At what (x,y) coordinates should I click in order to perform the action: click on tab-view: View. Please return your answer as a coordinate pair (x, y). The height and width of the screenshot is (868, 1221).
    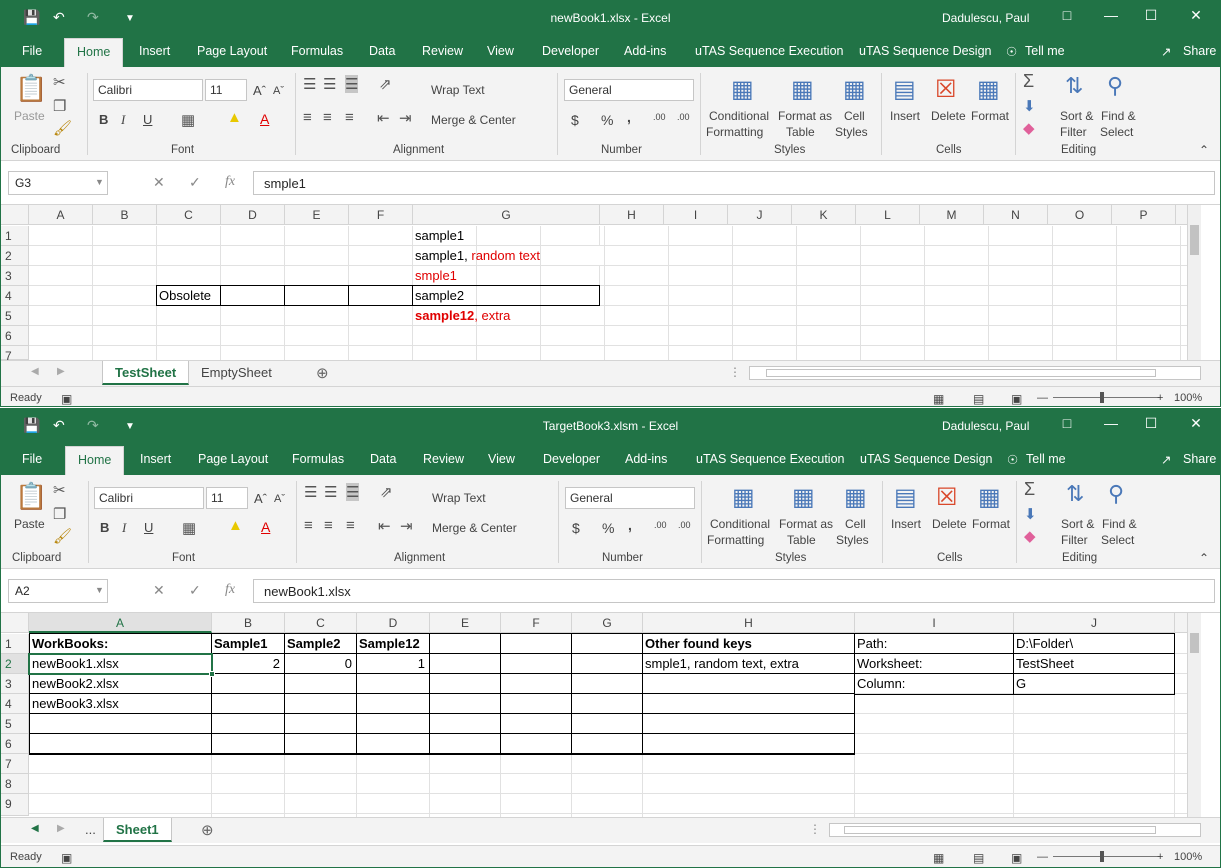
    Looking at the image, I should click on (500, 51).